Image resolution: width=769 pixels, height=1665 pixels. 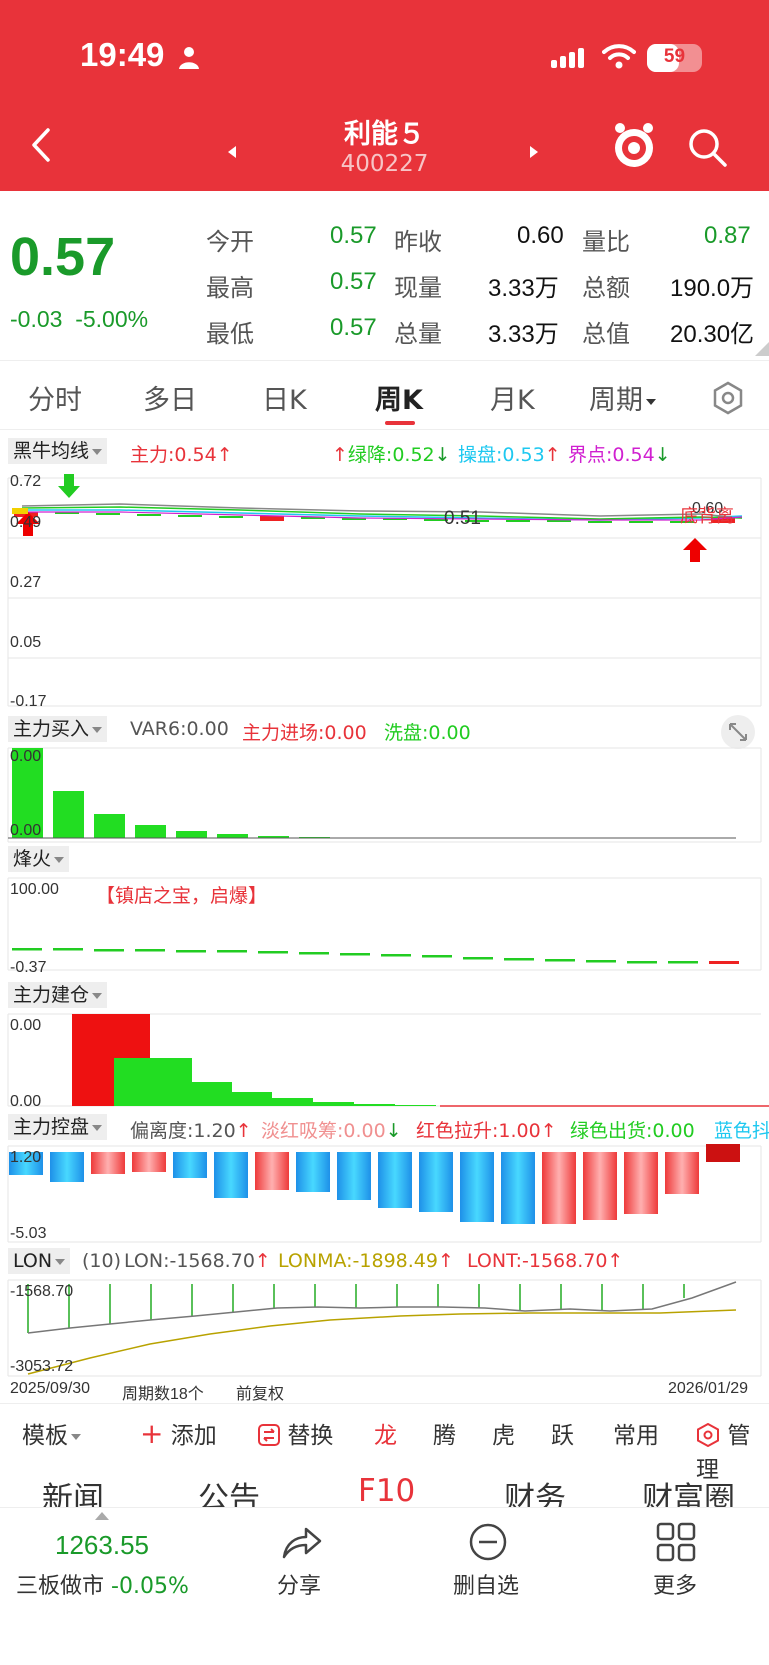 What do you see at coordinates (534, 152) in the screenshot?
I see `next-stock-icon` at bounding box center [534, 152].